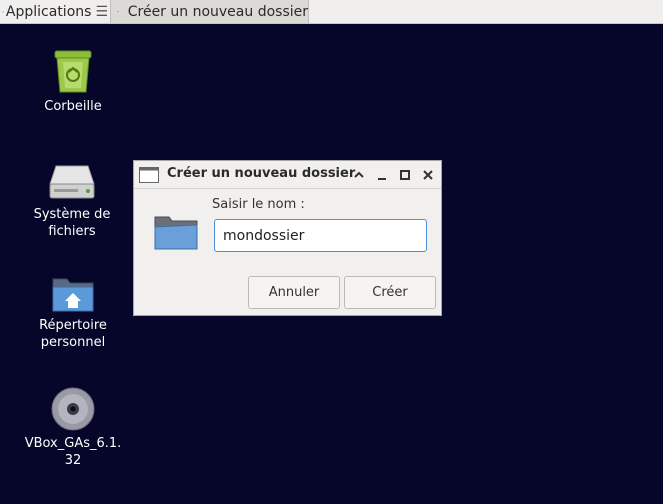  What do you see at coordinates (72, 223) in the screenshot?
I see `desktop-icon-label: Système de fichiers` at bounding box center [72, 223].